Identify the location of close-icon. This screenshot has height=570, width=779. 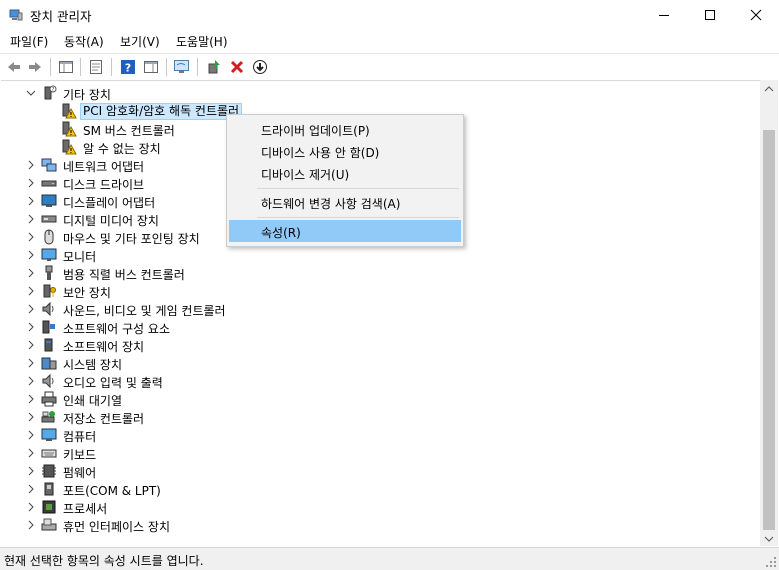
(756, 15).